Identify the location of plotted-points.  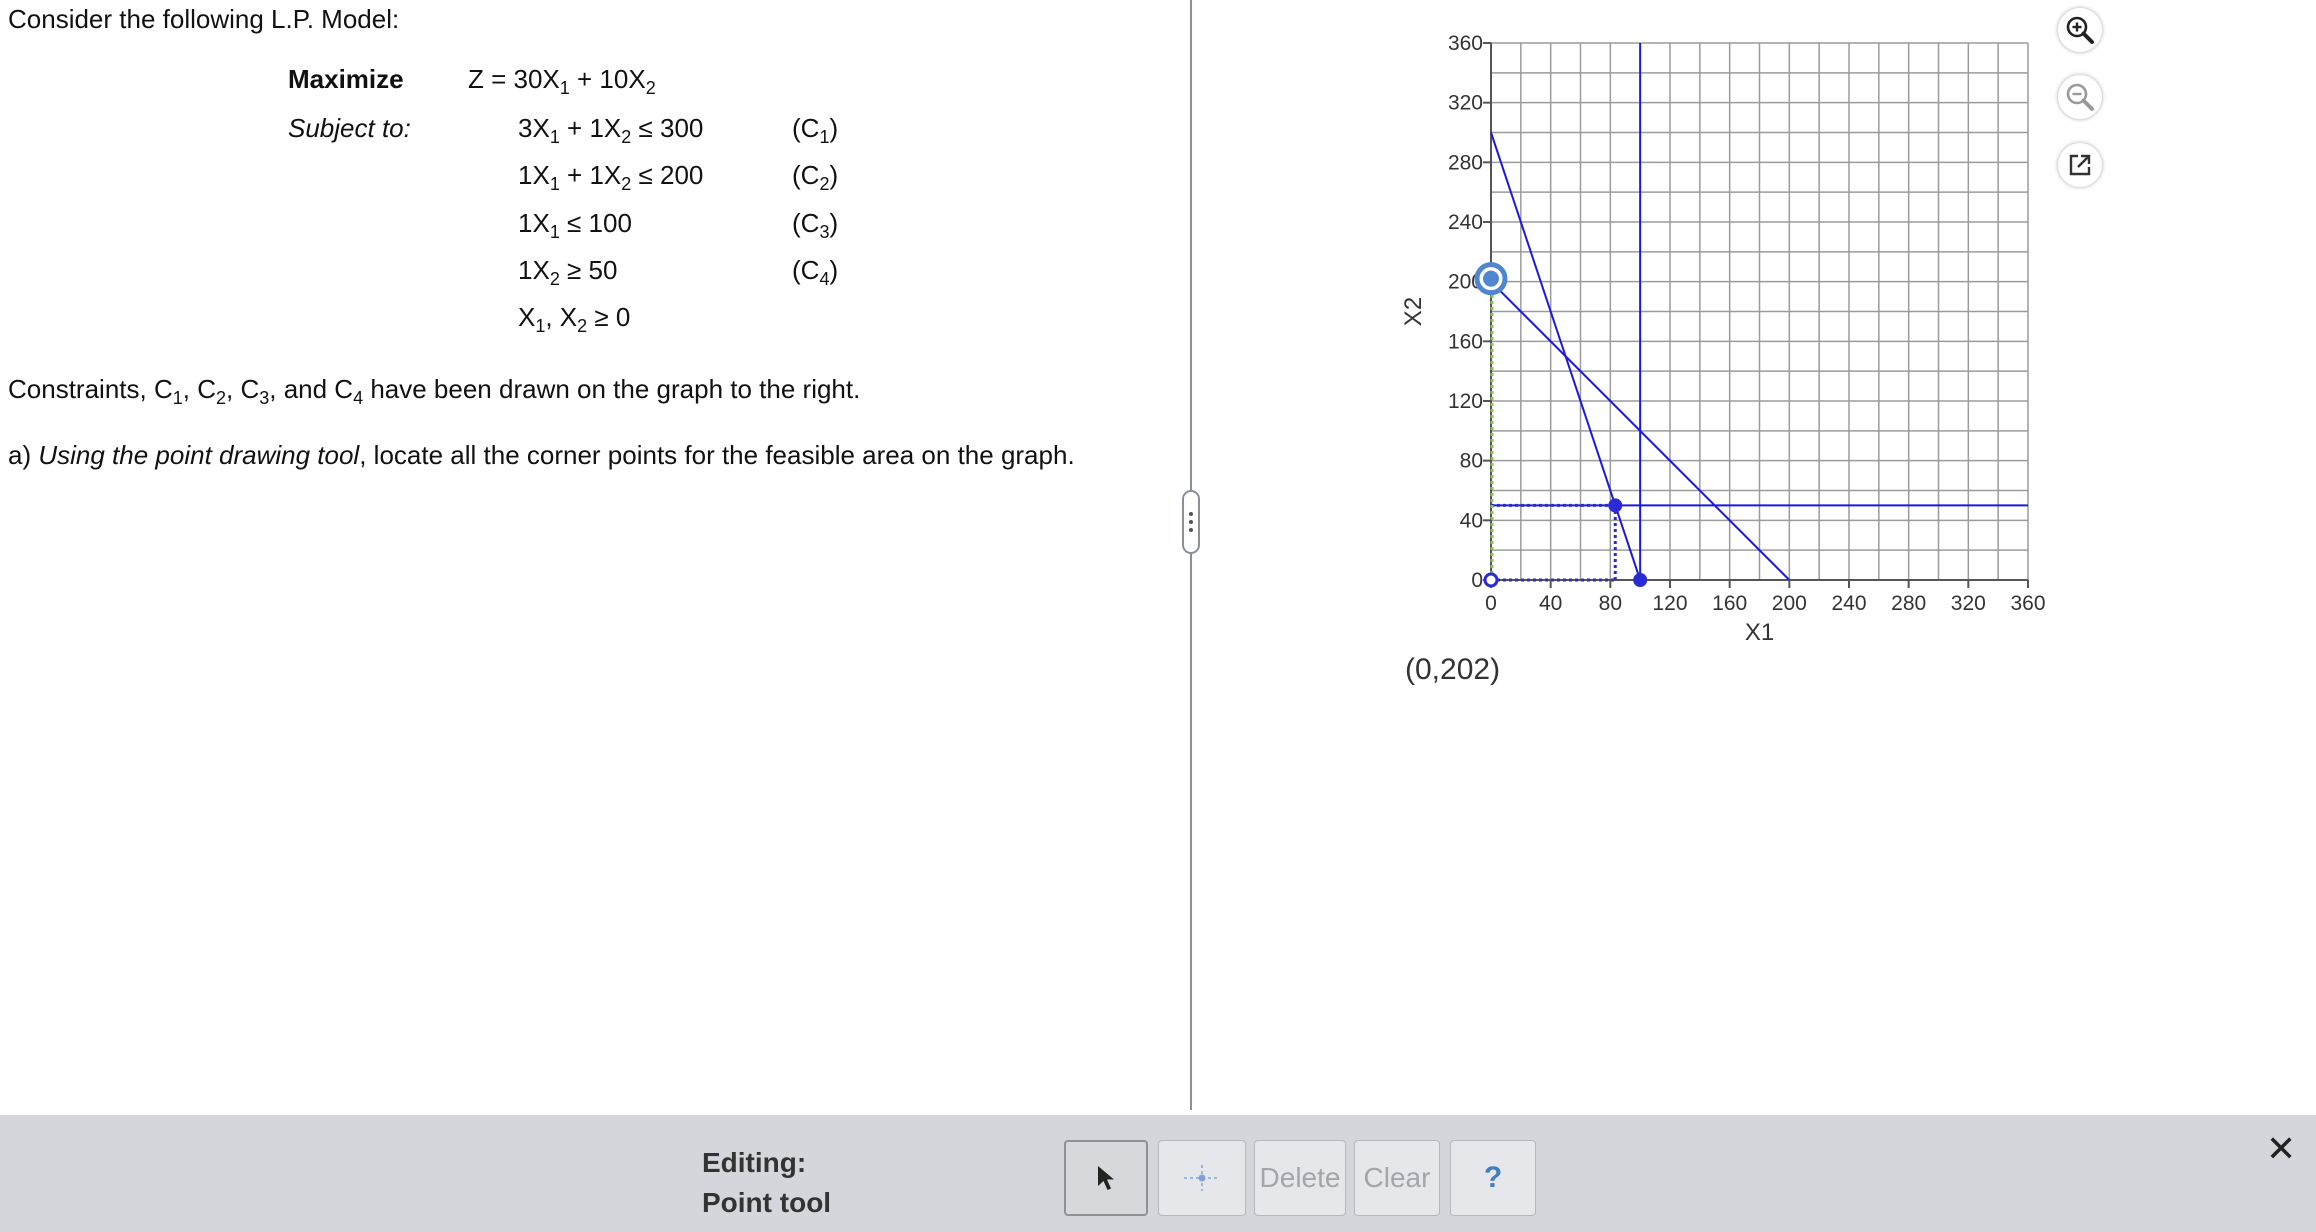
(1561, 425).